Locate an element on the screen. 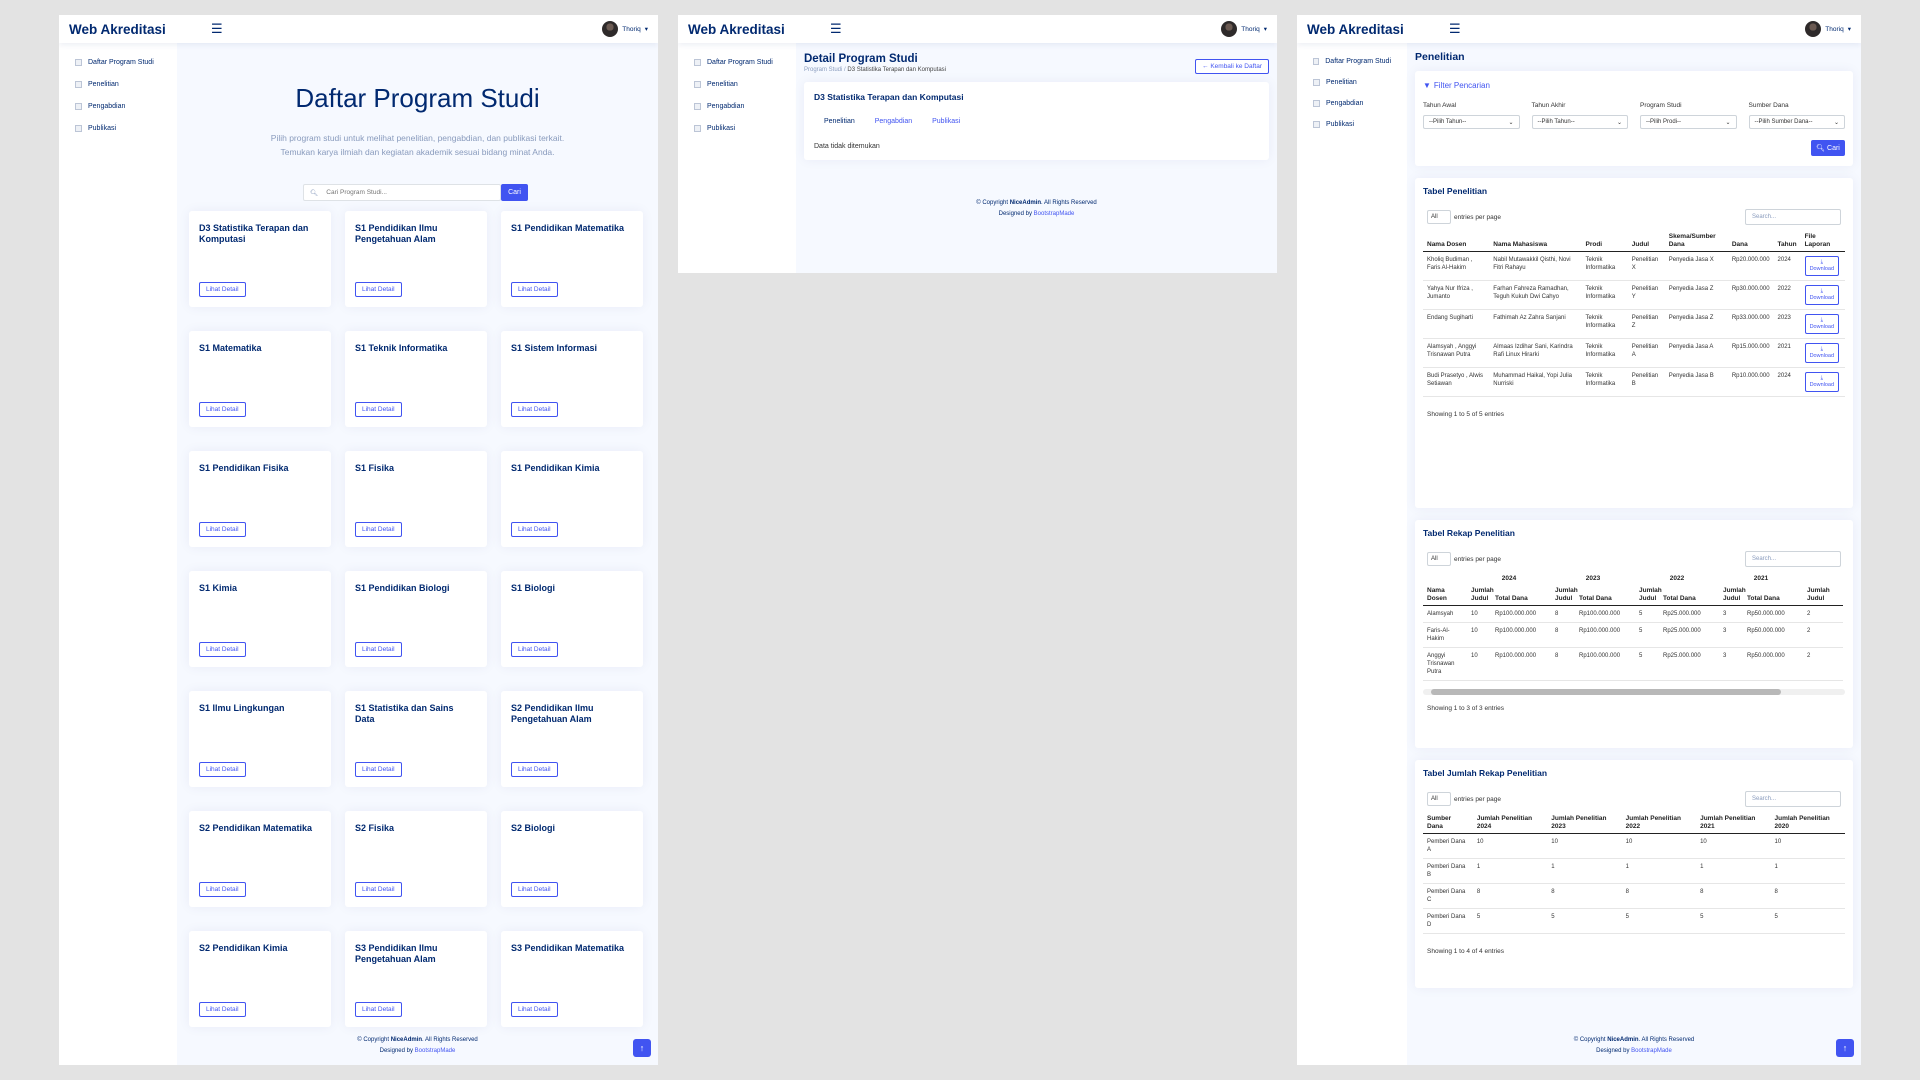 Image resolution: width=1920 pixels, height=1080 pixels. program-card: S1 Pendidikan Biologi Lihat Detail is located at coordinates (416, 619).